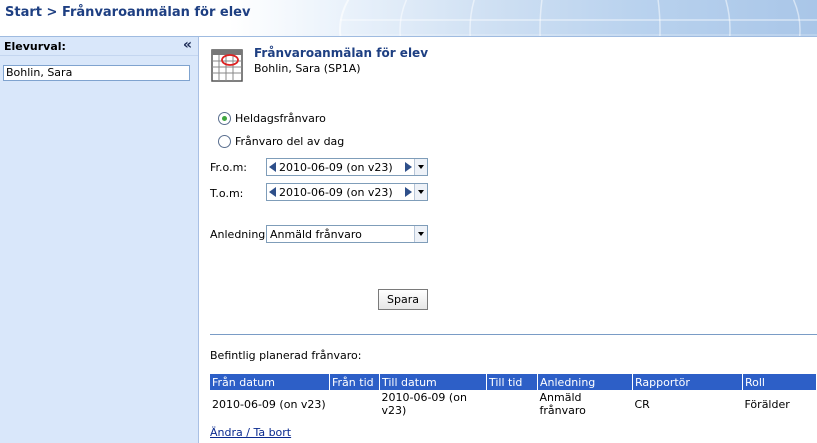  I want to click on double-chevron-left-icon: «, so click(187, 45).